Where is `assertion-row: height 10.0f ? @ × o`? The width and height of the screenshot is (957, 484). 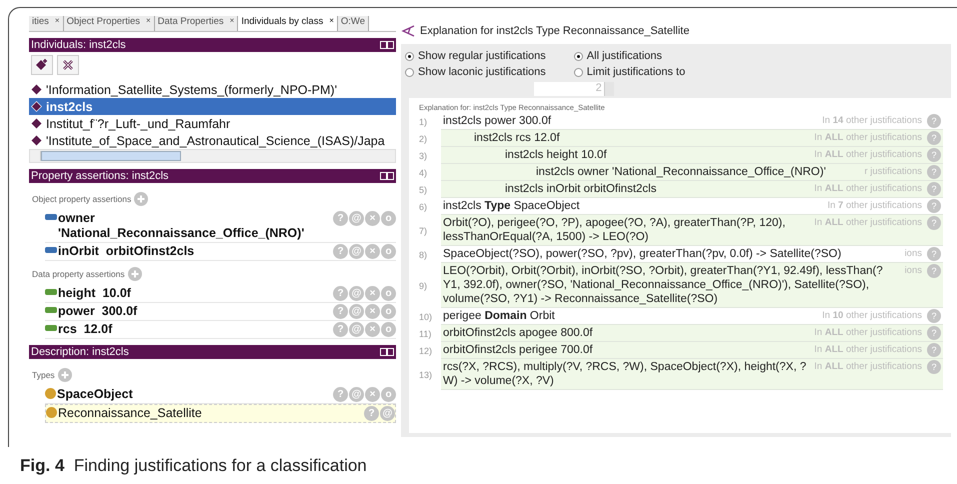
assertion-row: height 10.0f ? @ × o is located at coordinates (220, 294).